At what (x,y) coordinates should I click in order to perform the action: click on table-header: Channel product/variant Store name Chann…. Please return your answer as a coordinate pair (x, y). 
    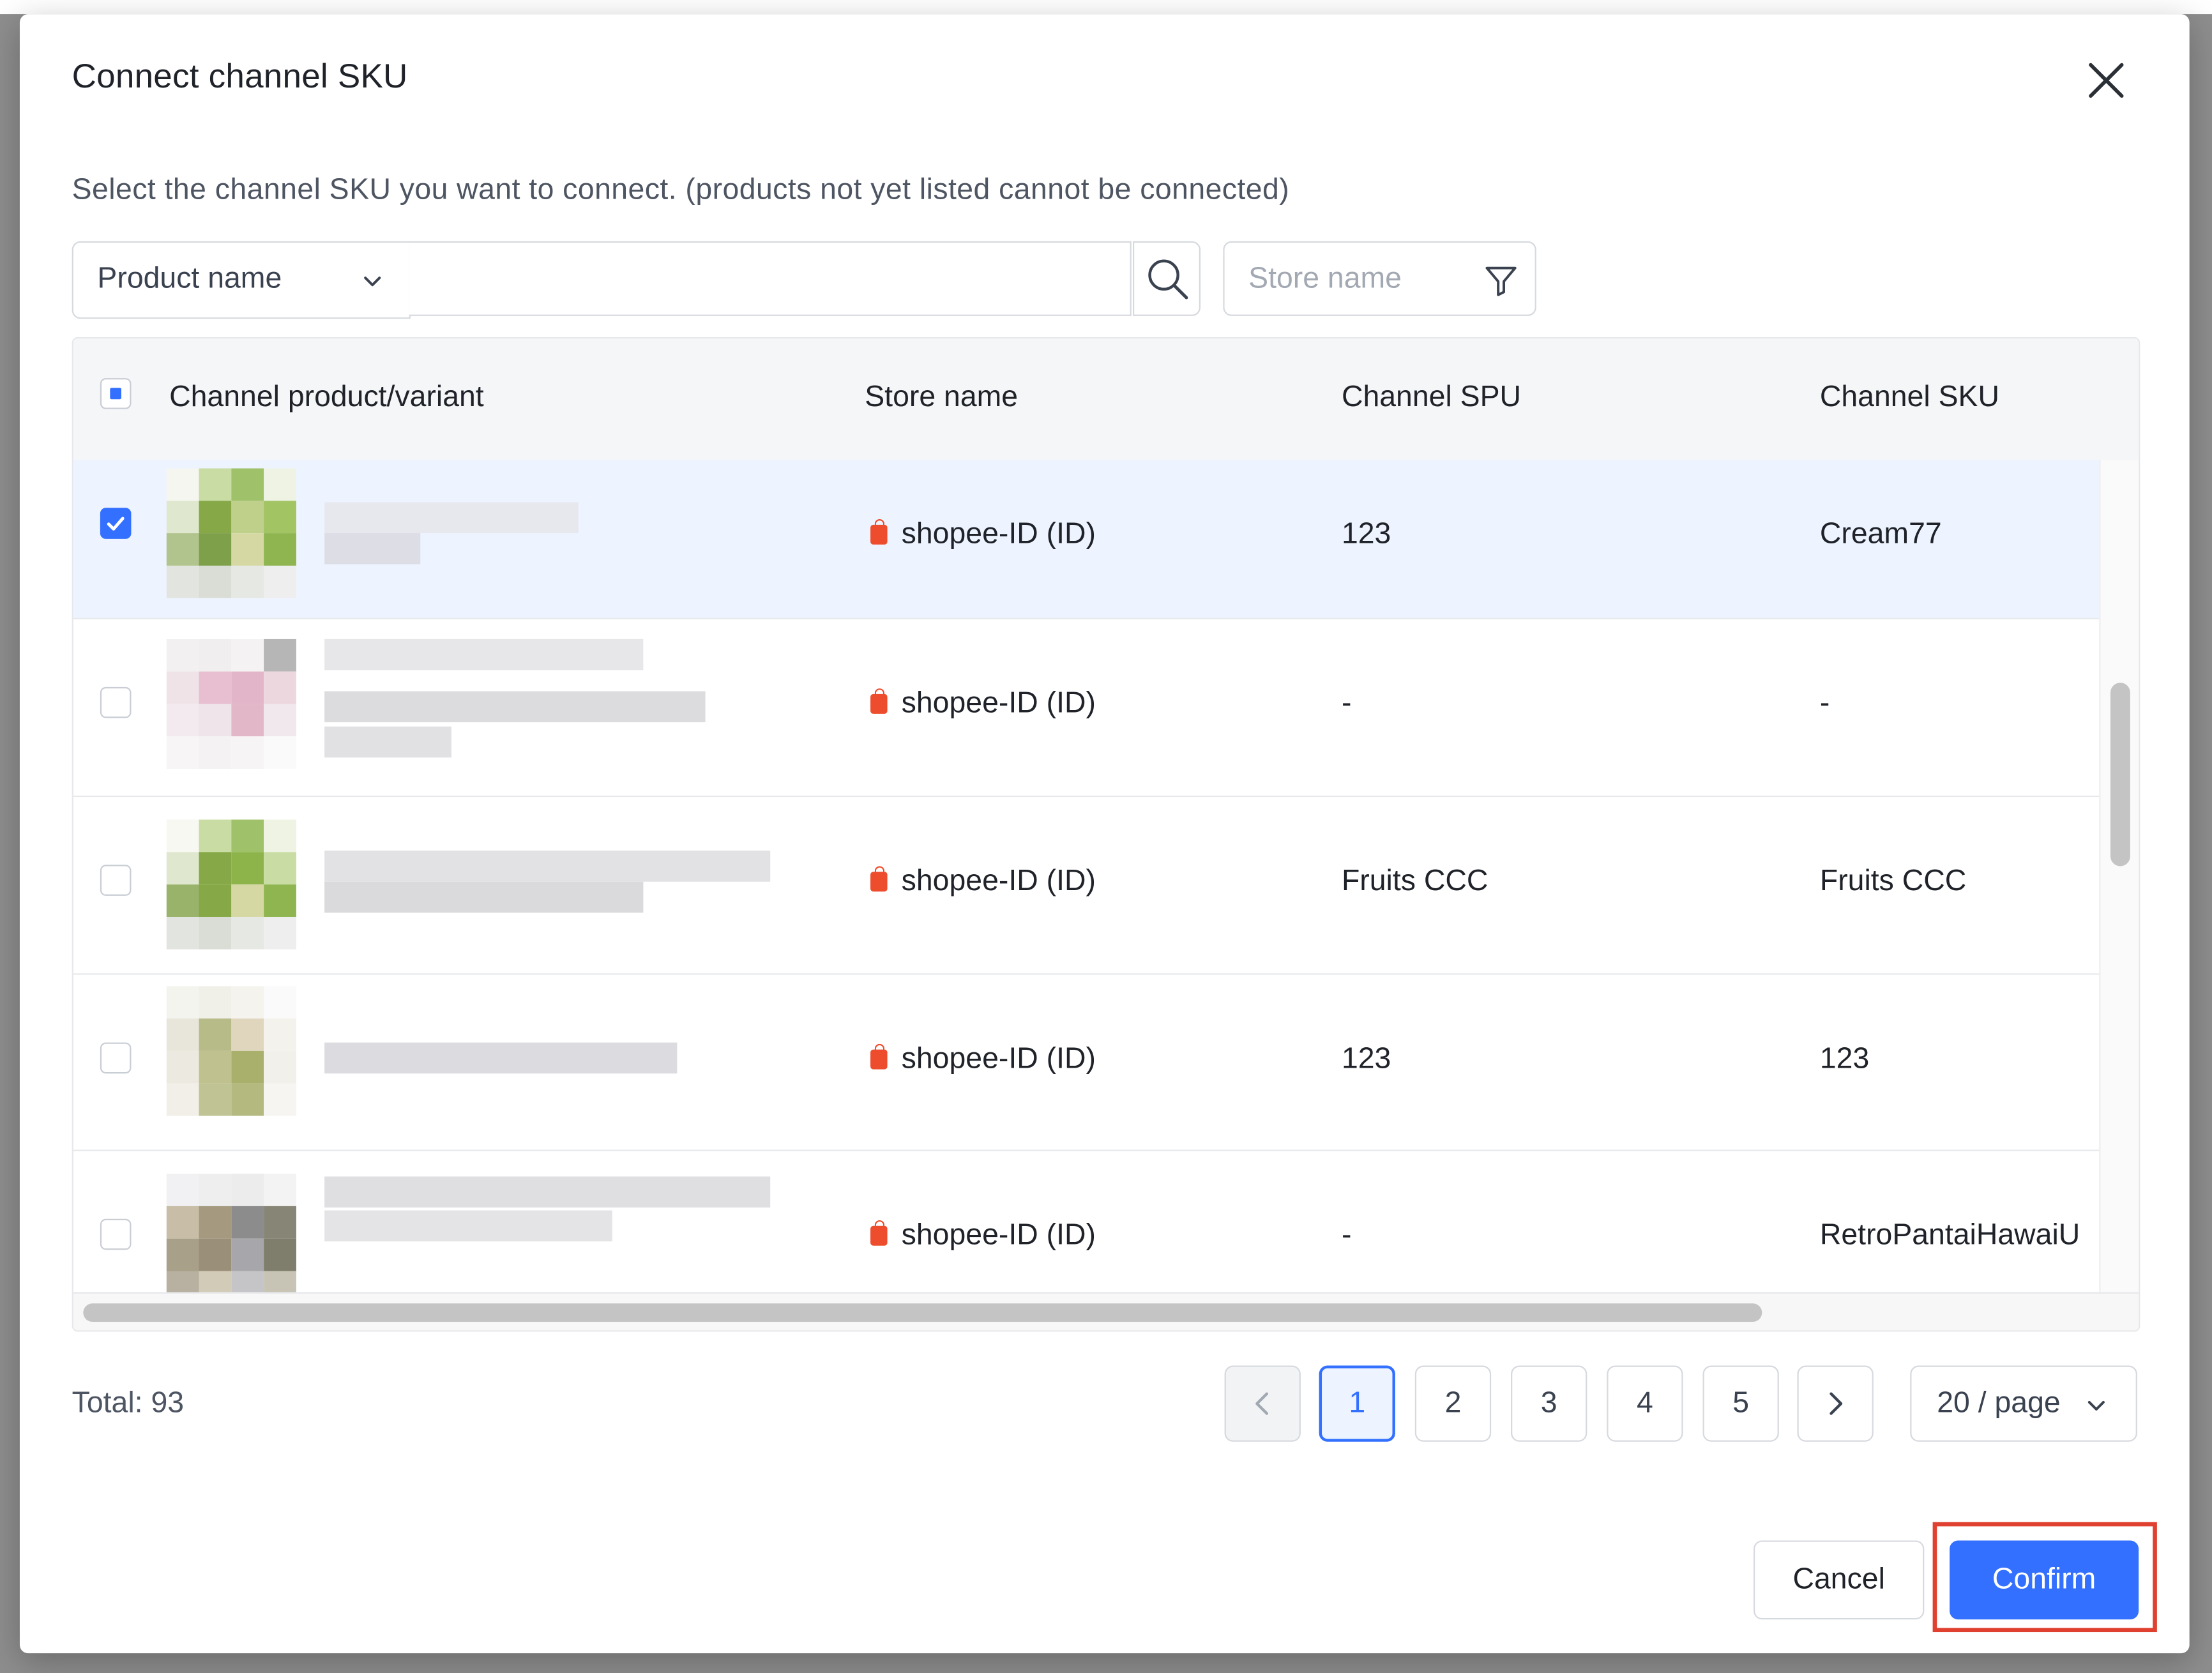
    Looking at the image, I should click on (1106, 400).